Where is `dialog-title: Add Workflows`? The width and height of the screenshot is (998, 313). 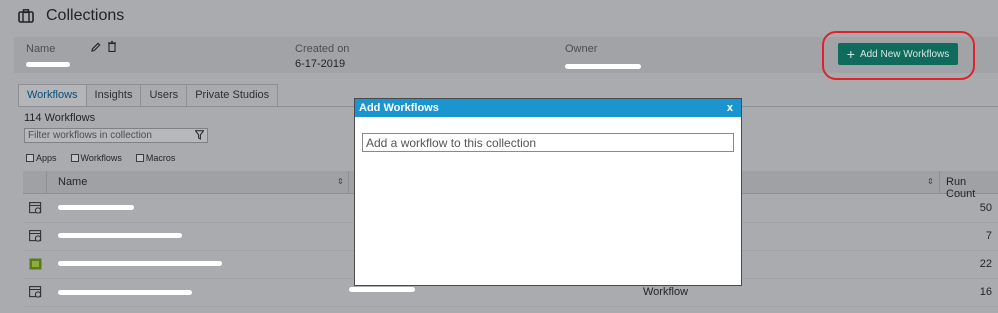
dialog-title: Add Workflows is located at coordinates (399, 108).